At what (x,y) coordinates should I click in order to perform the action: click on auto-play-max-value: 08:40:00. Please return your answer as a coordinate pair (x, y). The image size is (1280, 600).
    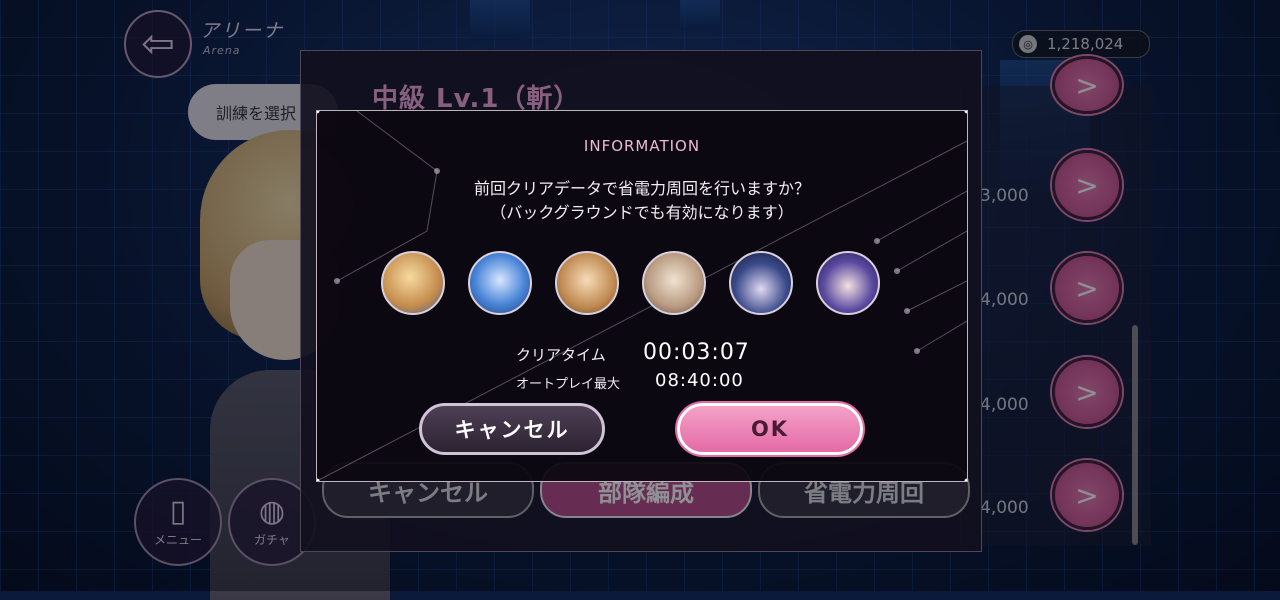
    Looking at the image, I should click on (699, 380).